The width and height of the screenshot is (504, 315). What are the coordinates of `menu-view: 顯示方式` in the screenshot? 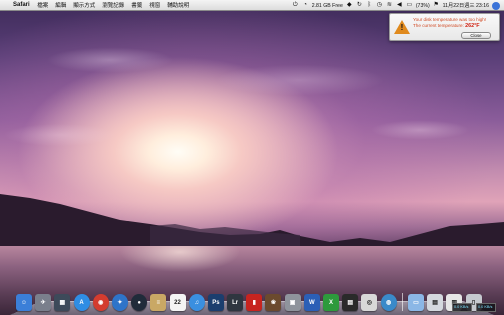 It's located at (84, 5).